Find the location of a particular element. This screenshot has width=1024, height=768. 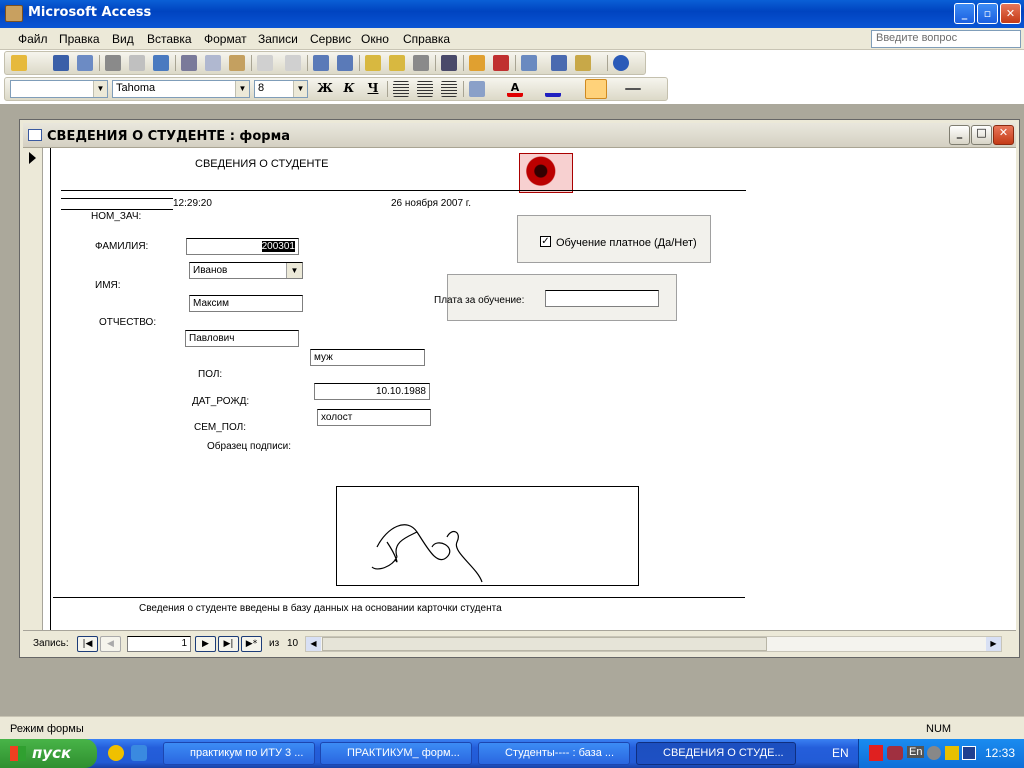

filter-selection-icon is located at coordinates (373, 63).